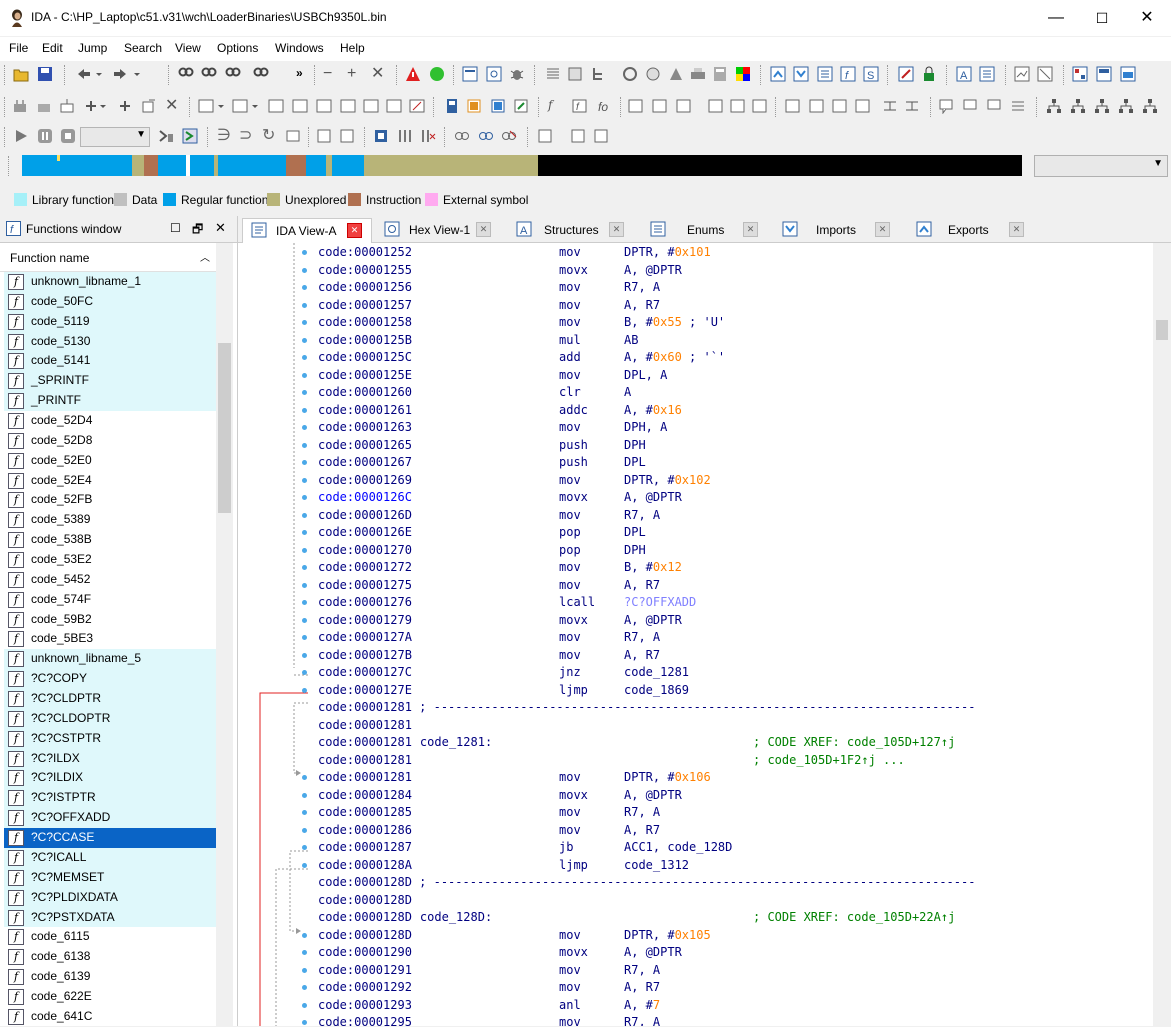 The image size is (1171, 1027). Describe the element at coordinates (578, 136) in the screenshot. I see `instruction-trace-icon` at that location.